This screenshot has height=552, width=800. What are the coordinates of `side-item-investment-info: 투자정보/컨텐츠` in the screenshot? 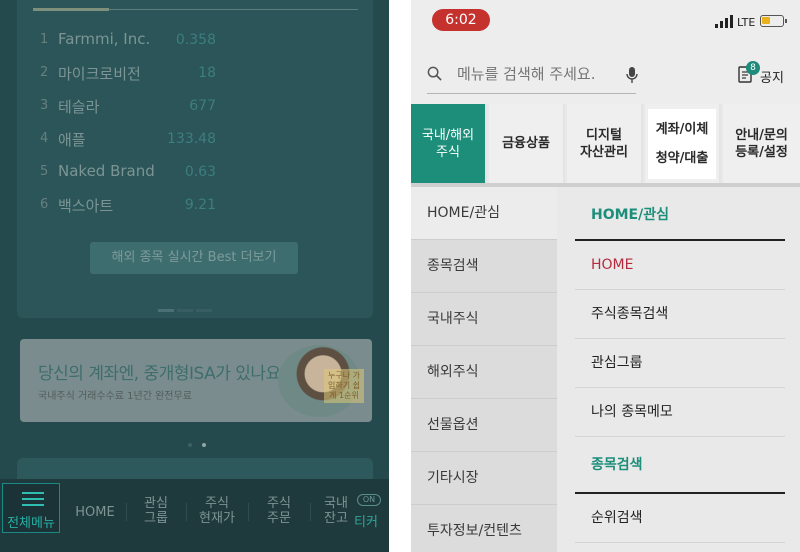 It's located at (484, 528).